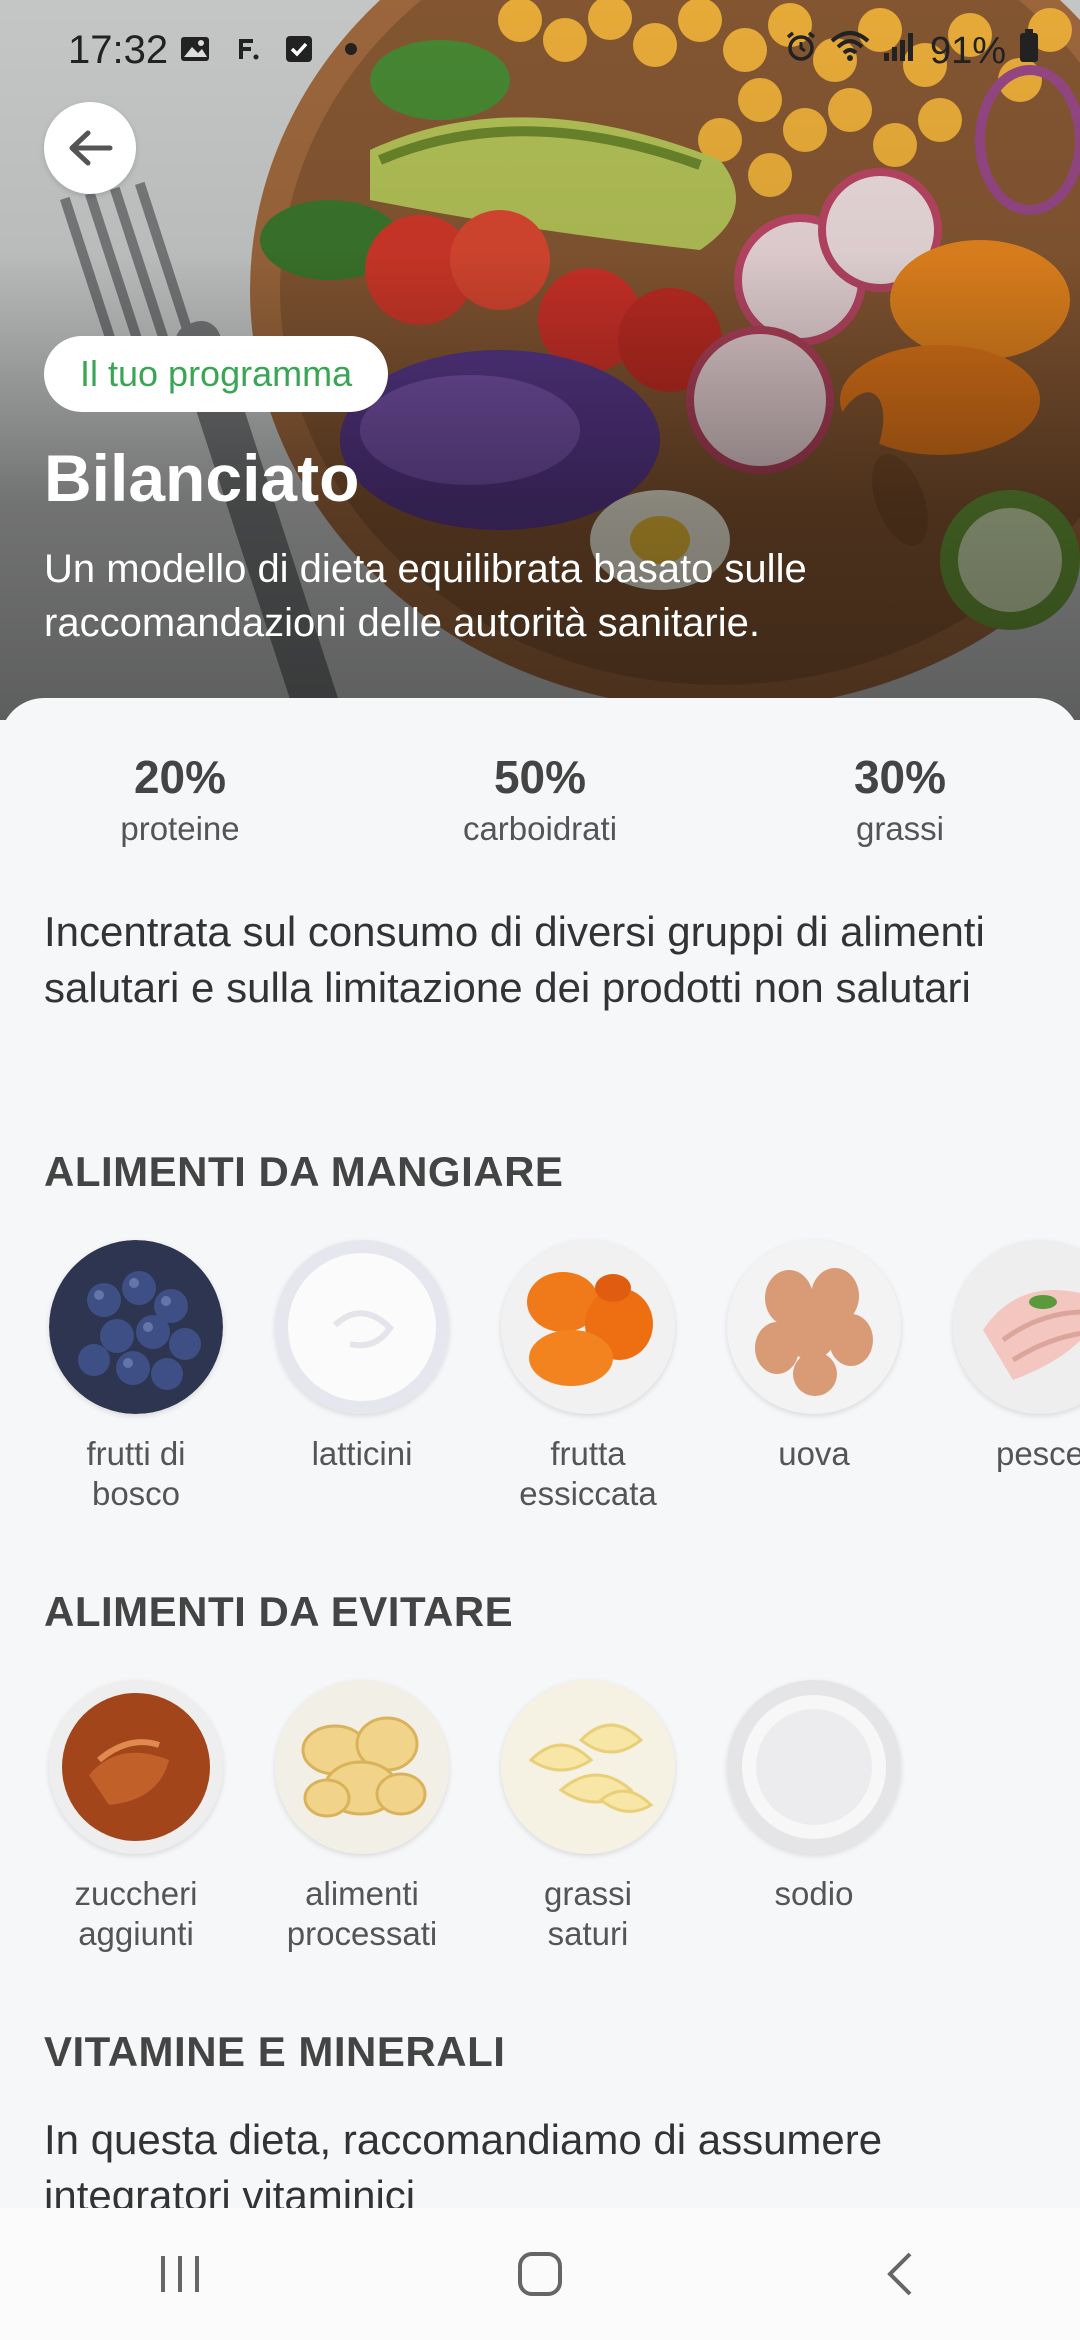  What do you see at coordinates (362, 1767) in the screenshot?
I see `chips-image` at bounding box center [362, 1767].